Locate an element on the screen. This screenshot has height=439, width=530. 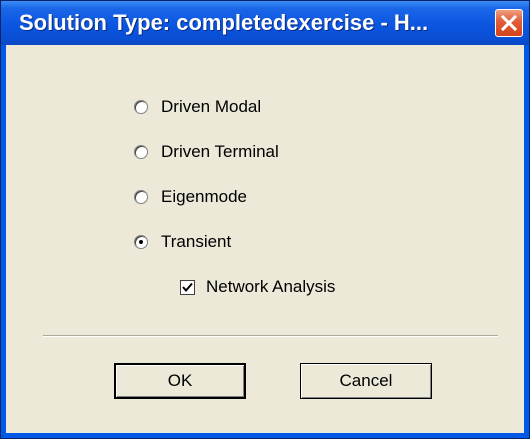
cancel-button: Cancel is located at coordinates (366, 381).